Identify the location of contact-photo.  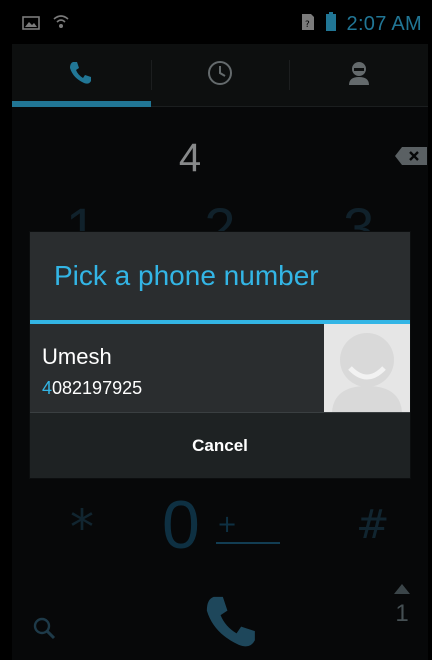
(367, 368).